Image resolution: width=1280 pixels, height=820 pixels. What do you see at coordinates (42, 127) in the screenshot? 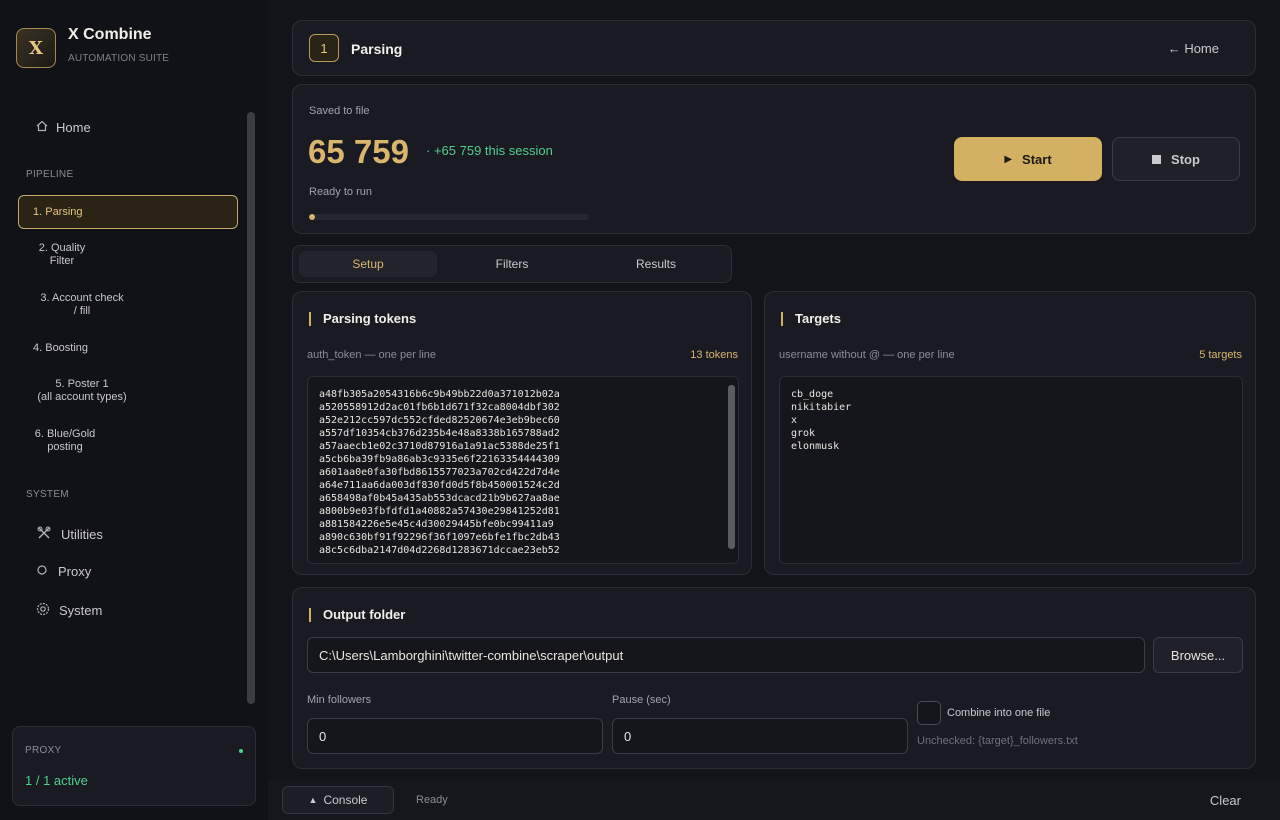
I see `home-icon` at bounding box center [42, 127].